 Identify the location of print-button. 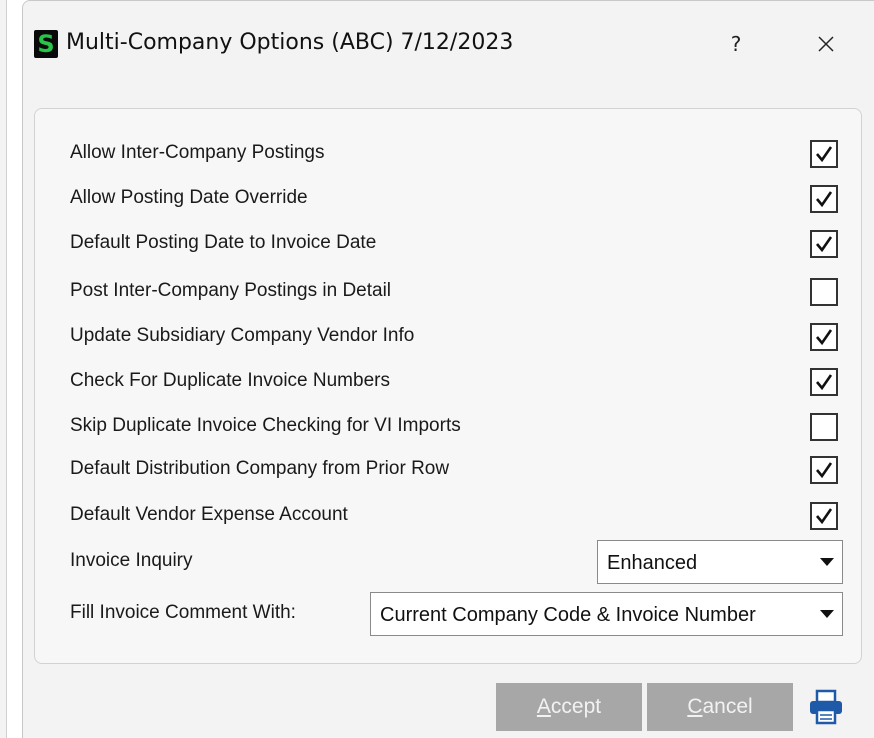
(826, 707).